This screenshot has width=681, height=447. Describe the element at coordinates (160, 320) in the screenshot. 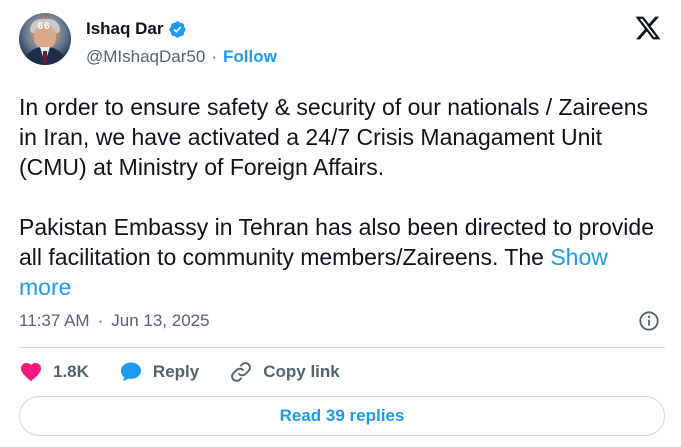

I see `tweet-date: Jun 13, 2025` at that location.